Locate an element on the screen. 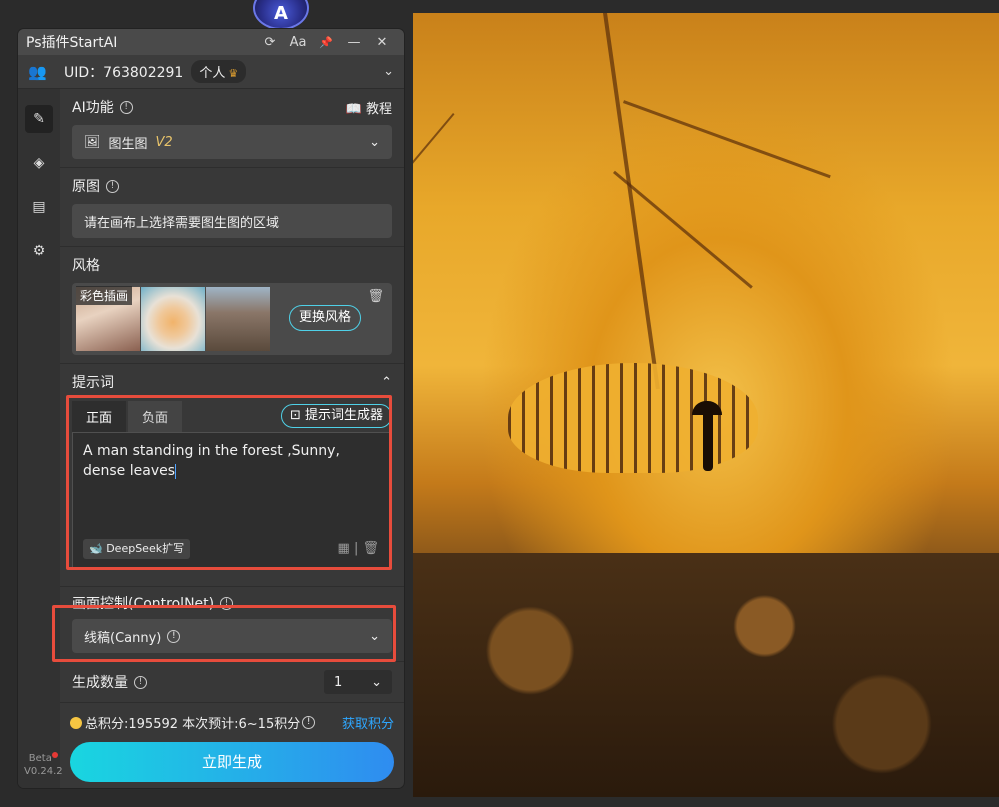 This screenshot has width=999, height=807. users-icon: 👥 is located at coordinates (37, 71).